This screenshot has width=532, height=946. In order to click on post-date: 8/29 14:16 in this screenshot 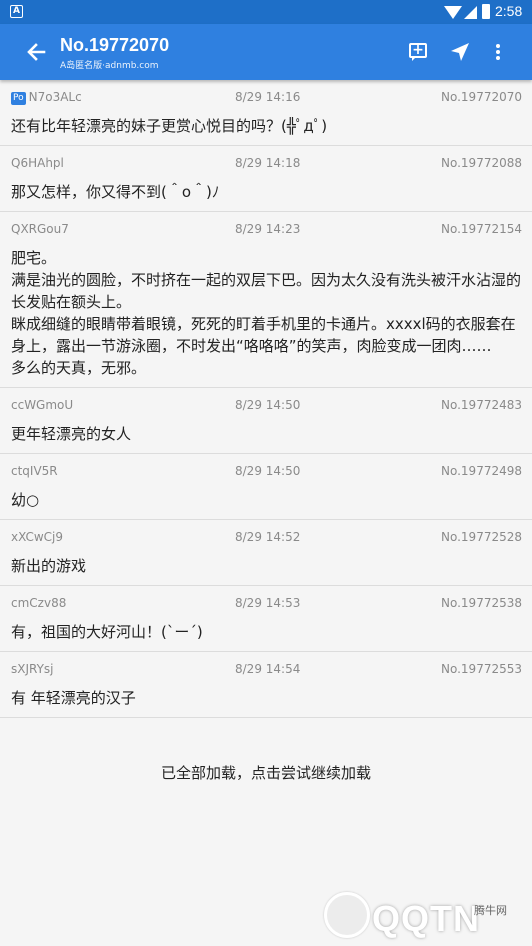, I will do `click(268, 97)`.